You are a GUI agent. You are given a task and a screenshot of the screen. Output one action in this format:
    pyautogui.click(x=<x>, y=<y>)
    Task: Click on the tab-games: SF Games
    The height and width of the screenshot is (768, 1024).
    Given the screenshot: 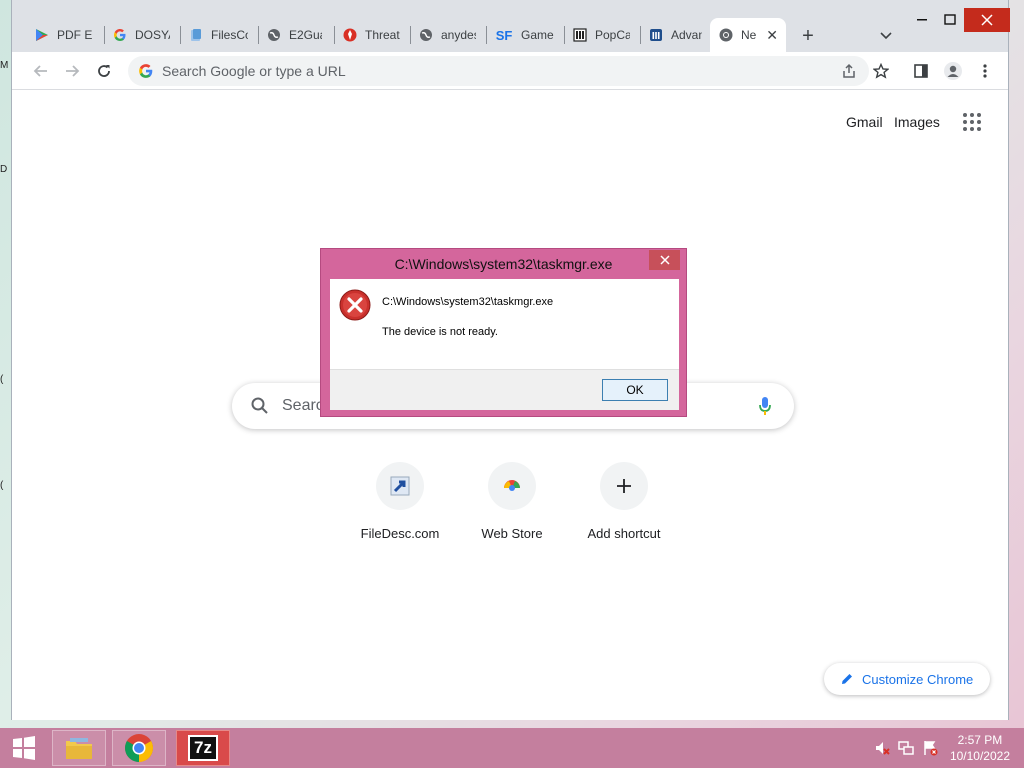 What is the action you would take?
    pyautogui.click(x=524, y=35)
    